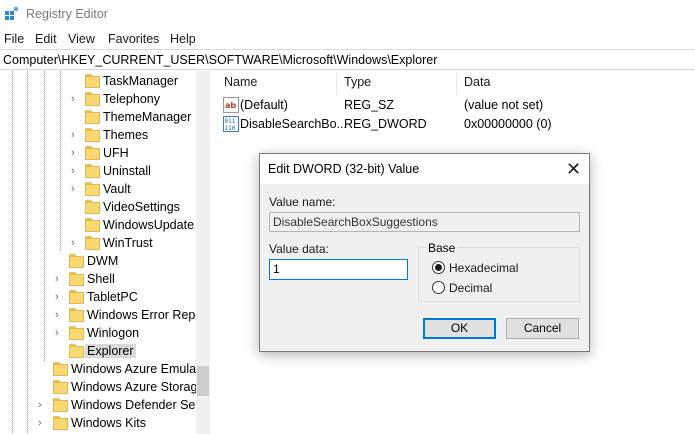 The width and height of the screenshot is (695, 434). What do you see at coordinates (203, 252) in the screenshot?
I see `tree-scrollbar` at bounding box center [203, 252].